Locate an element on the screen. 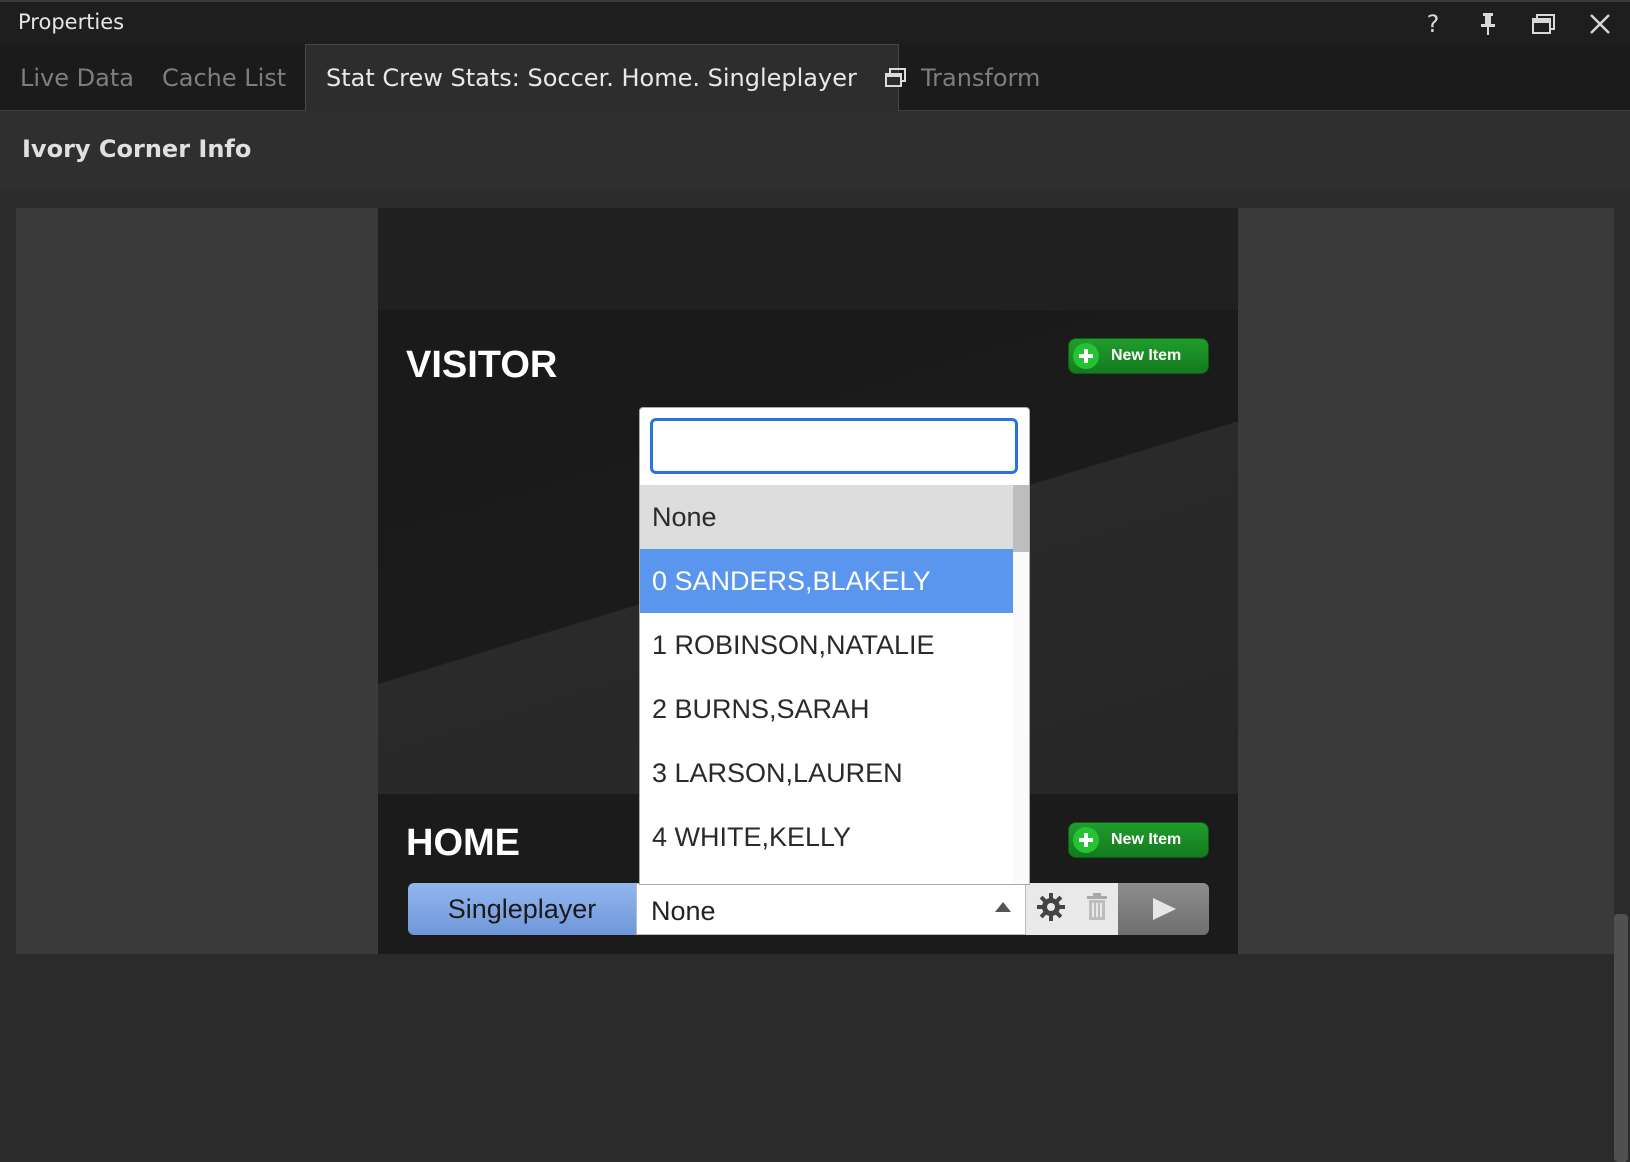  chevron-up-icon is located at coordinates (1003, 907).